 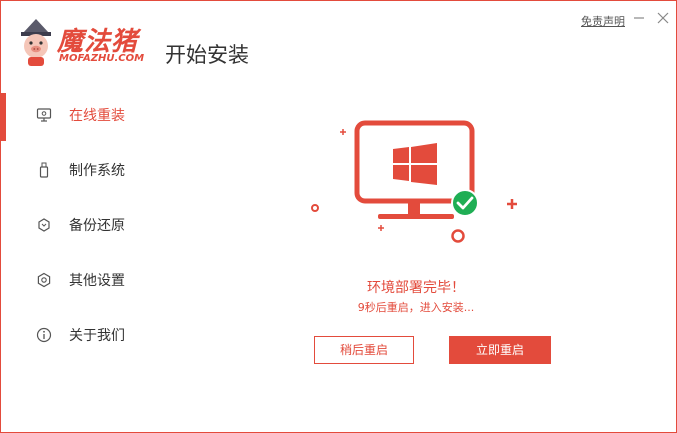 I want to click on monitor-icon, so click(x=44, y=115).